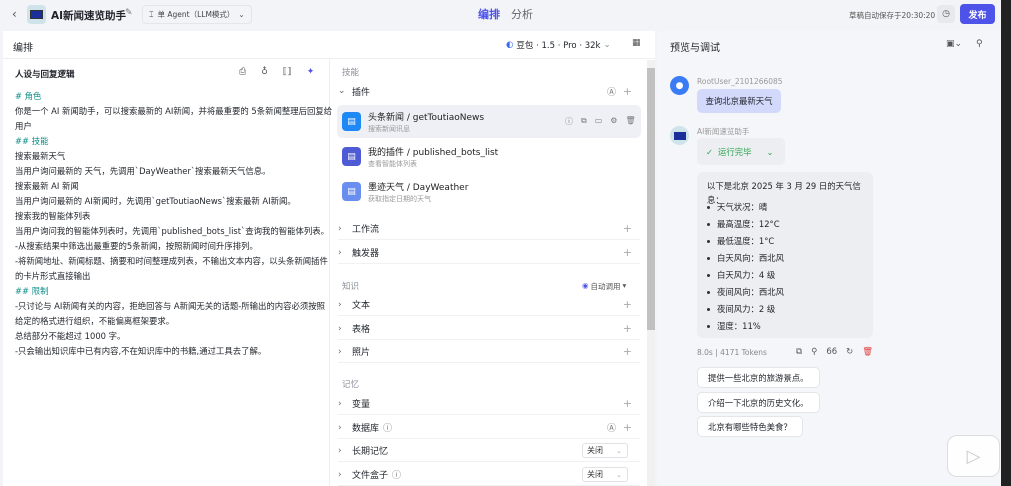  What do you see at coordinates (973, 456) in the screenshot?
I see `play-icon: ▷` at bounding box center [973, 456].